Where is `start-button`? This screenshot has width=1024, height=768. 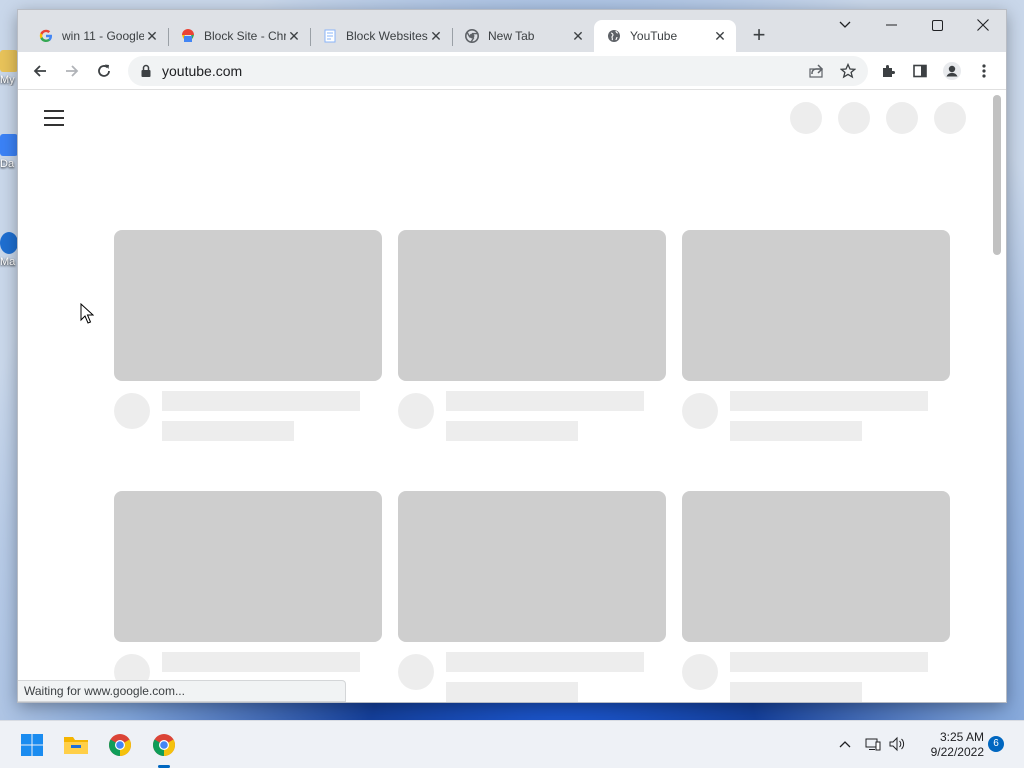
start-button is located at coordinates (32, 745).